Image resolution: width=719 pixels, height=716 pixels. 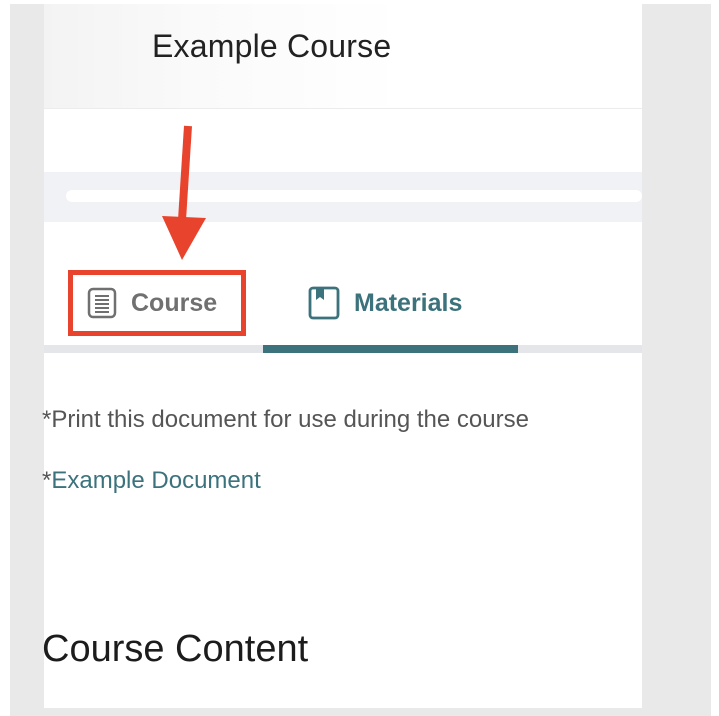 I want to click on annotation-arrow, so click(x=184, y=192).